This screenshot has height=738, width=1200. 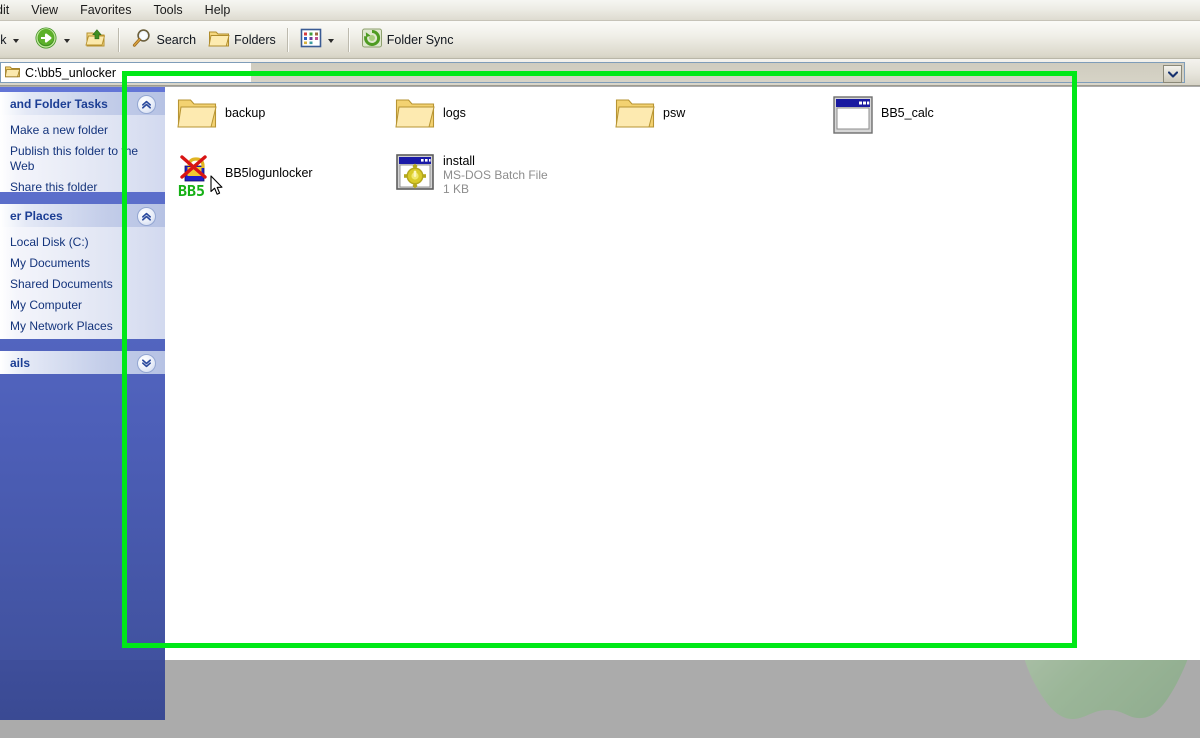 I want to click on address-value-wrap: C:\bb5_unlocker, so click(x=126, y=72).